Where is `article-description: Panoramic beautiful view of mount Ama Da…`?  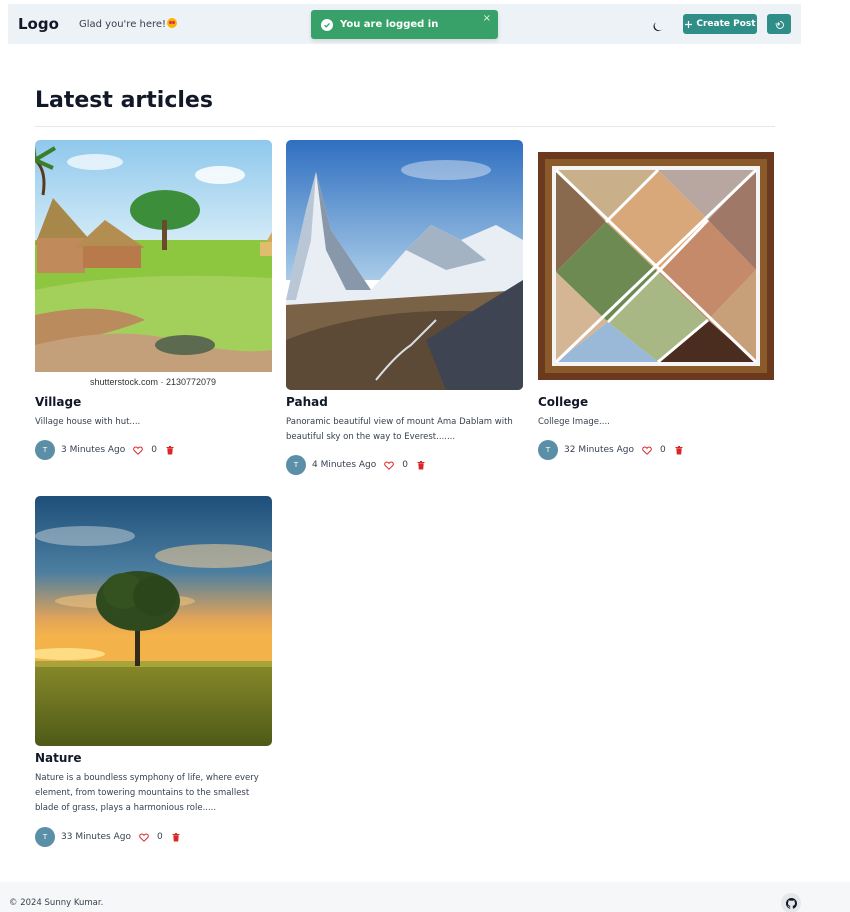 article-description: Panoramic beautiful view of mount Ama Da… is located at coordinates (399, 429).